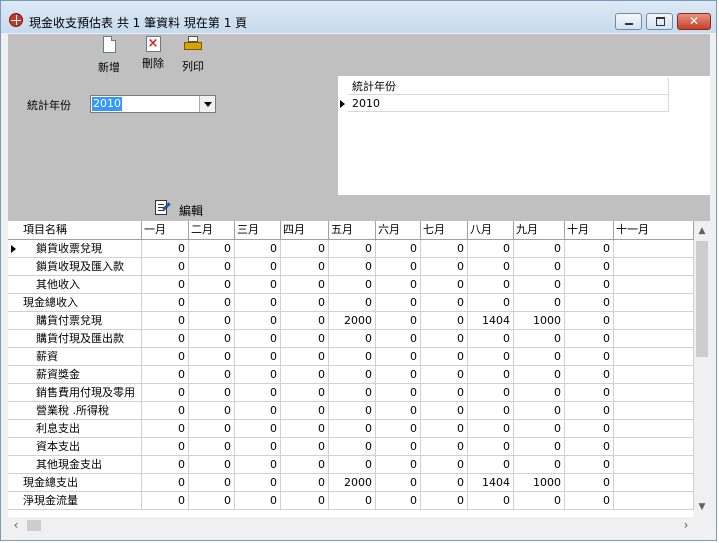 The height and width of the screenshot is (543, 719). I want to click on value-cell: 1404, so click(491, 483).